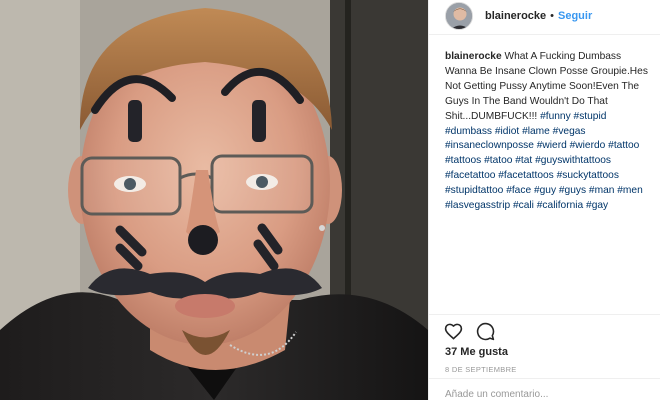  Describe the element at coordinates (588, 175) in the screenshot. I see `hashtag-link: #suckytattoos` at that location.